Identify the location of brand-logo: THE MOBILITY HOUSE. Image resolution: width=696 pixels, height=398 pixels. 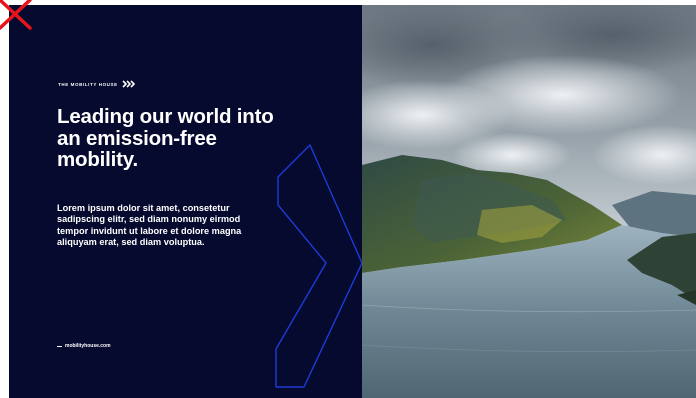
(97, 84).